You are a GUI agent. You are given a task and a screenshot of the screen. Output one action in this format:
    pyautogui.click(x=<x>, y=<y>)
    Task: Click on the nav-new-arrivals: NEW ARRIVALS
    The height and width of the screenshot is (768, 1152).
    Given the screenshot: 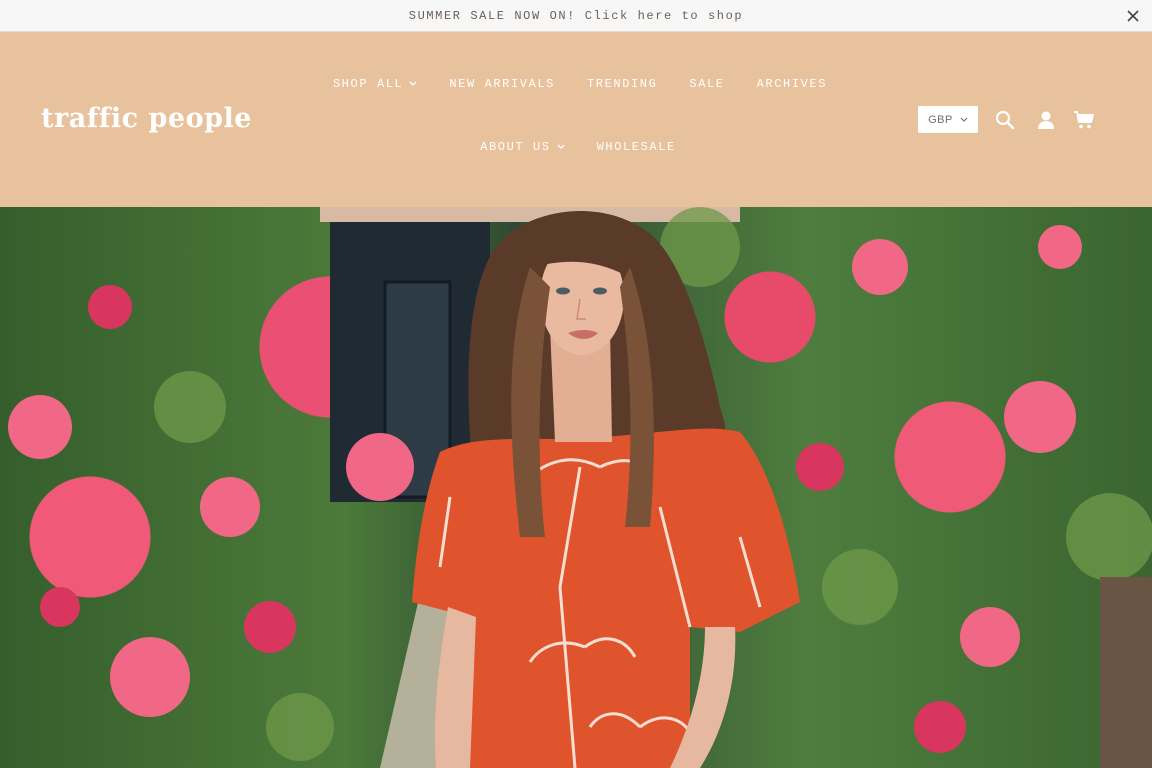 What is the action you would take?
    pyautogui.click(x=502, y=84)
    